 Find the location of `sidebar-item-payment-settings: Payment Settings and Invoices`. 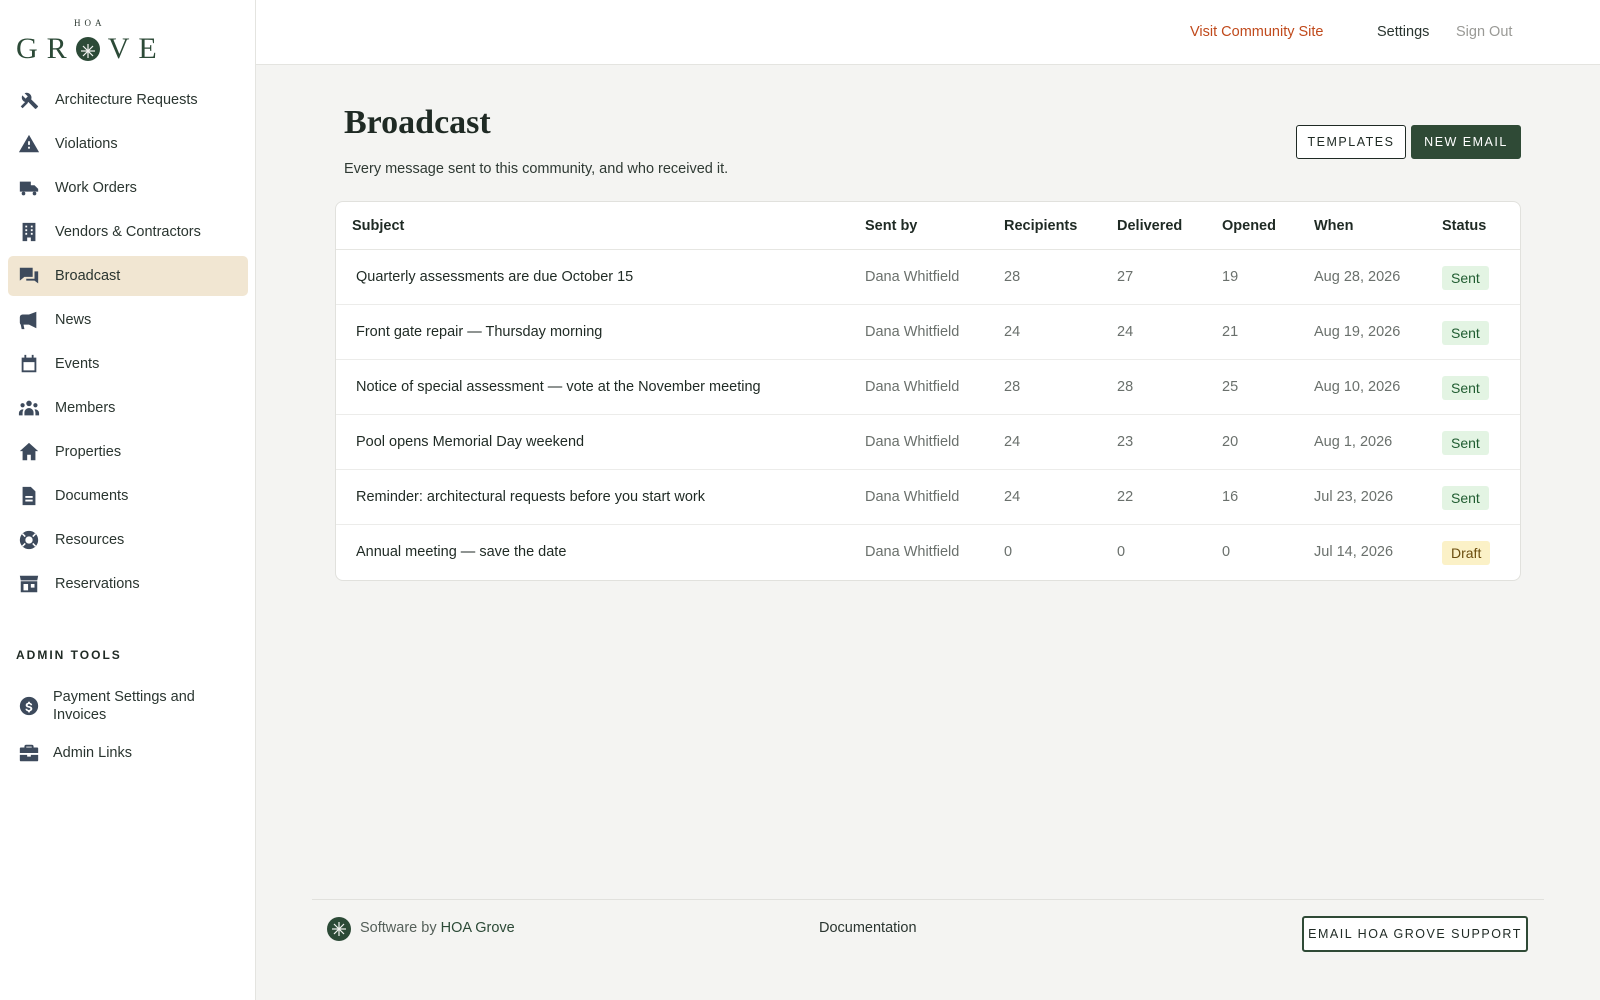

sidebar-item-payment-settings: Payment Settings and Invoices is located at coordinates (128, 706).